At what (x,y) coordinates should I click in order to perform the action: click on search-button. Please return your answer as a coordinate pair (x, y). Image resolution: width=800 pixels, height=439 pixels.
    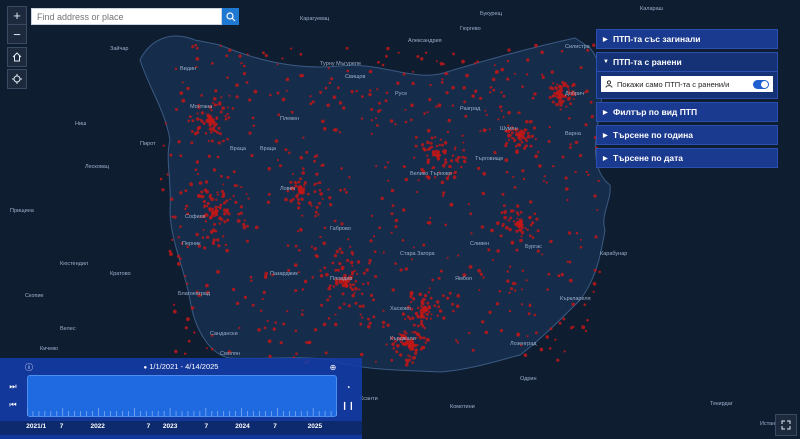
    Looking at the image, I should click on (230, 16).